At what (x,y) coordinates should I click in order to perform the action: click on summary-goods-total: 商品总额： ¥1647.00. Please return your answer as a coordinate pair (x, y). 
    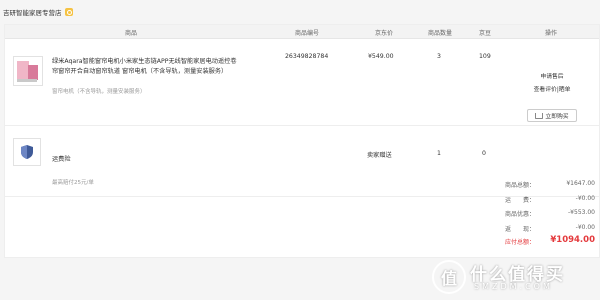
    Looking at the image, I should click on (550, 184).